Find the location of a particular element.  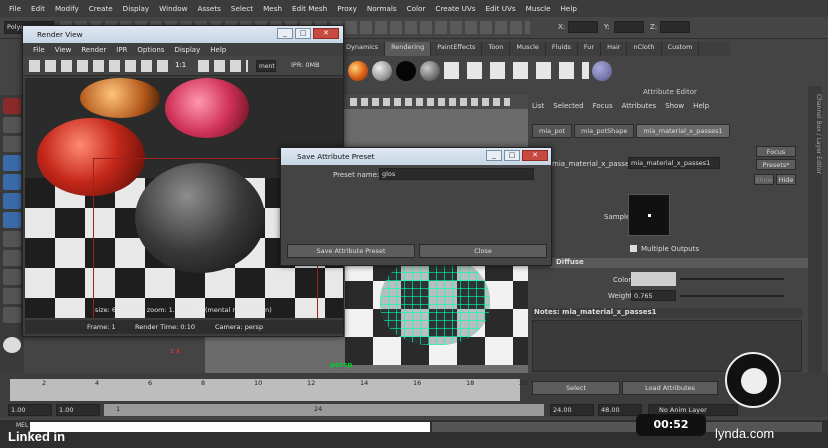

menu-item-mesh: Mesh is located at coordinates (272, 8).